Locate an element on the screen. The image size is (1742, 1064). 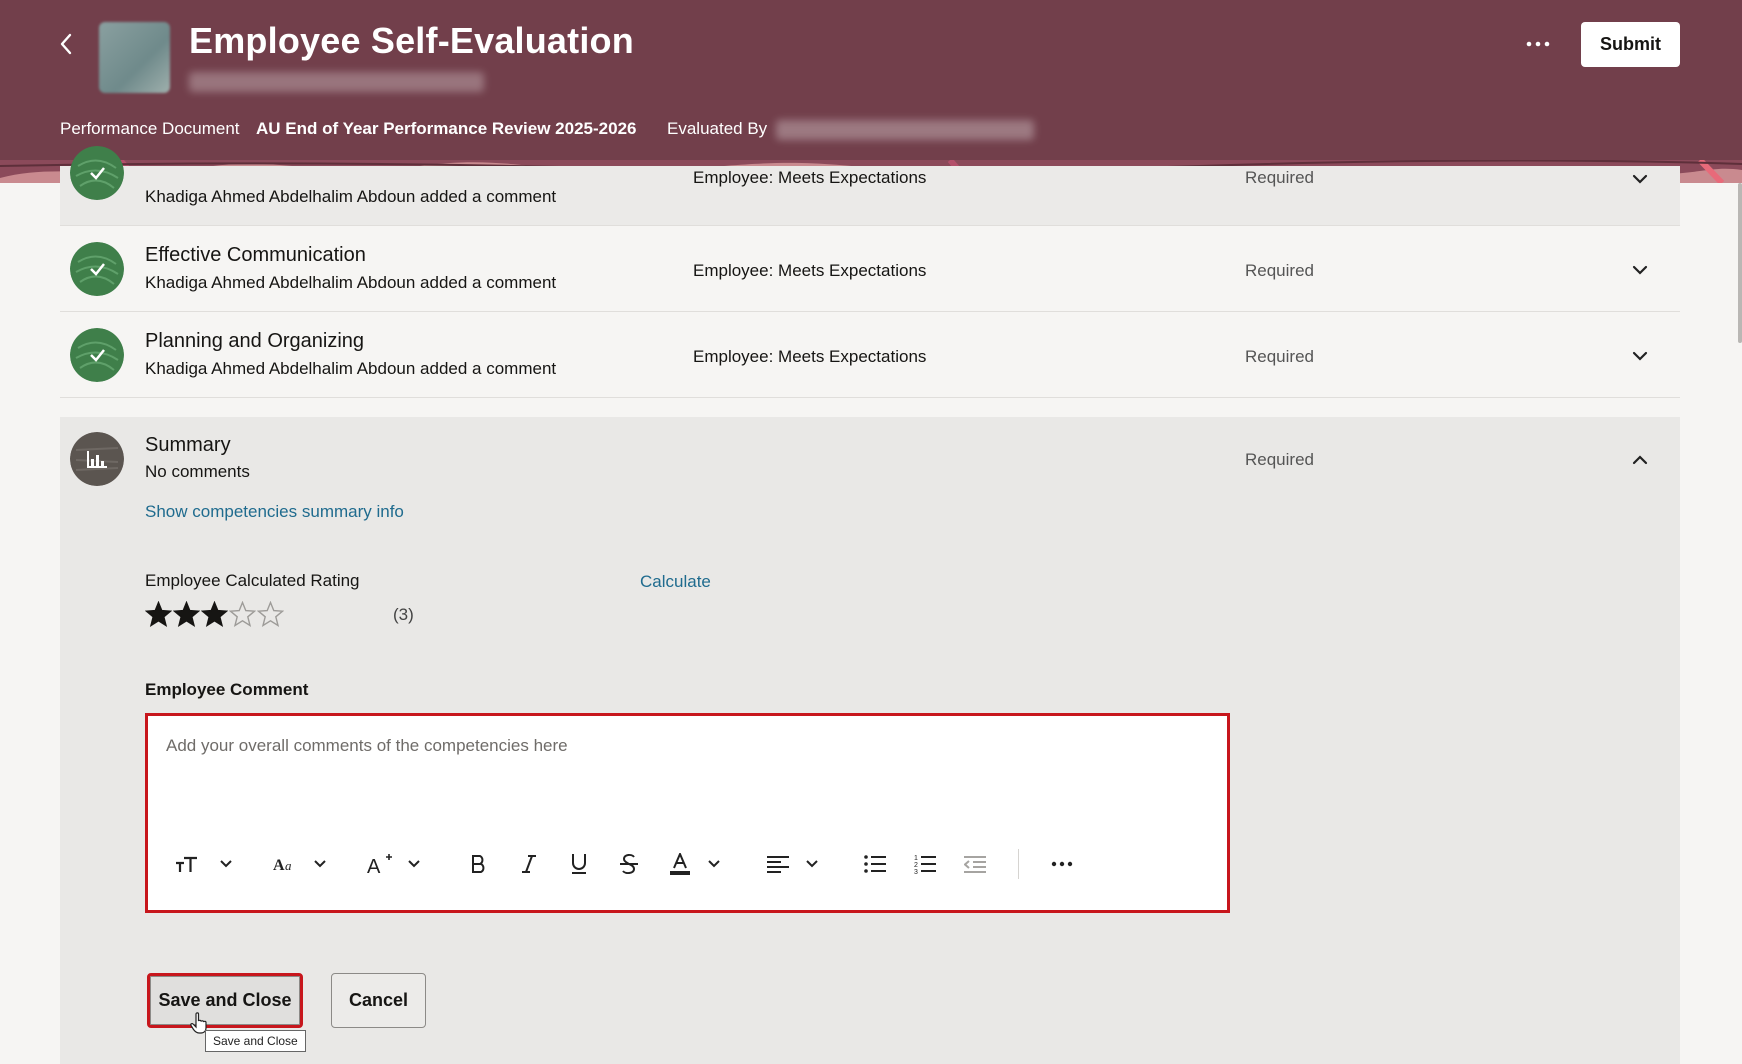
strikethrough-button is located at coordinates (629, 864).